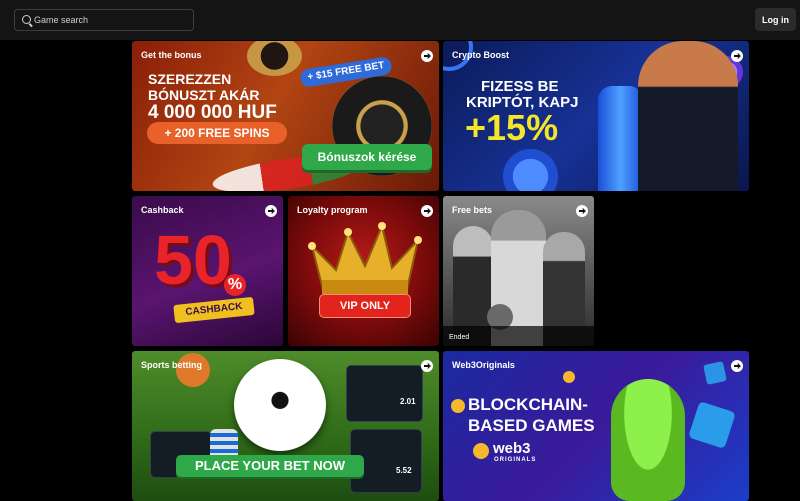  I want to click on promo-line: BASED GAMES, so click(531, 425).